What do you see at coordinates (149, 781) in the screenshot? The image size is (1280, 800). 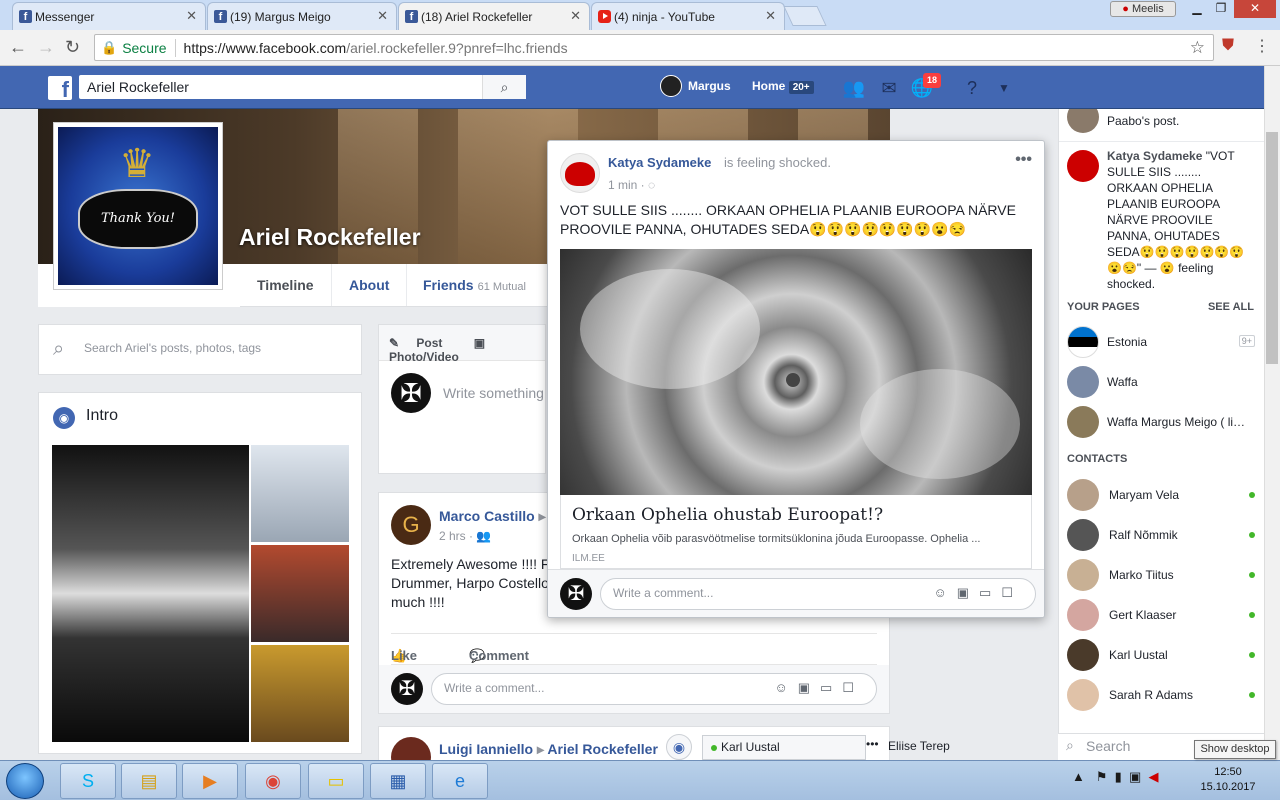 I see `folder-icon: ▤` at bounding box center [149, 781].